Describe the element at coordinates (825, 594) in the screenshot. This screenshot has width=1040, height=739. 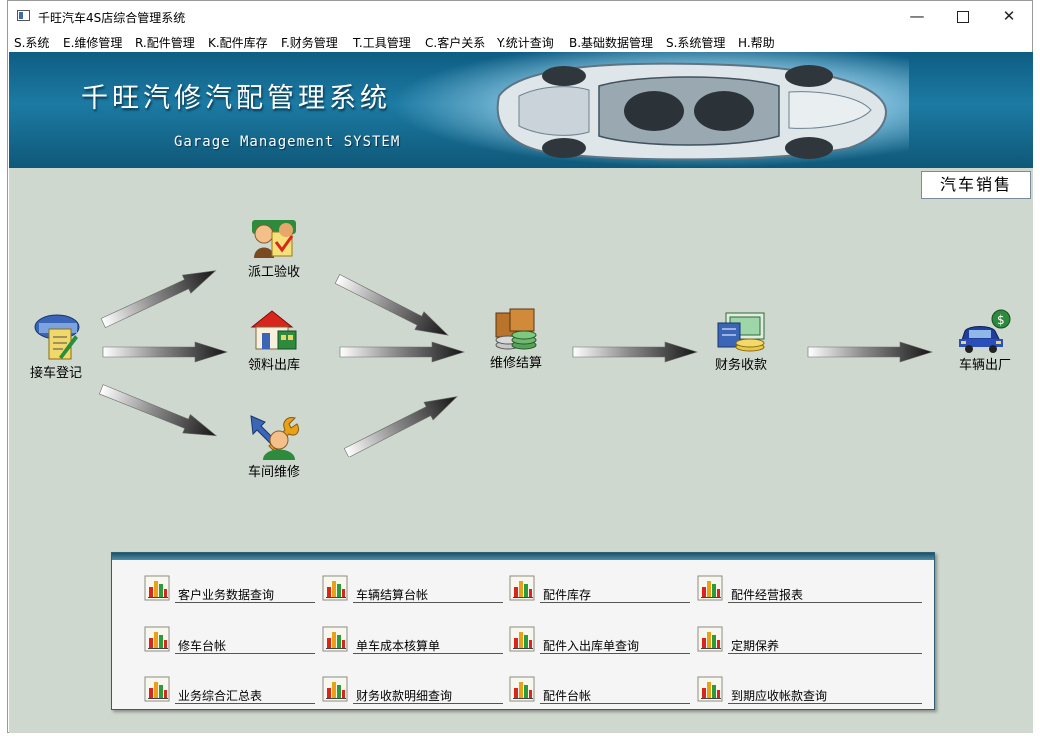
I see `report-label: 配件经营报表` at that location.